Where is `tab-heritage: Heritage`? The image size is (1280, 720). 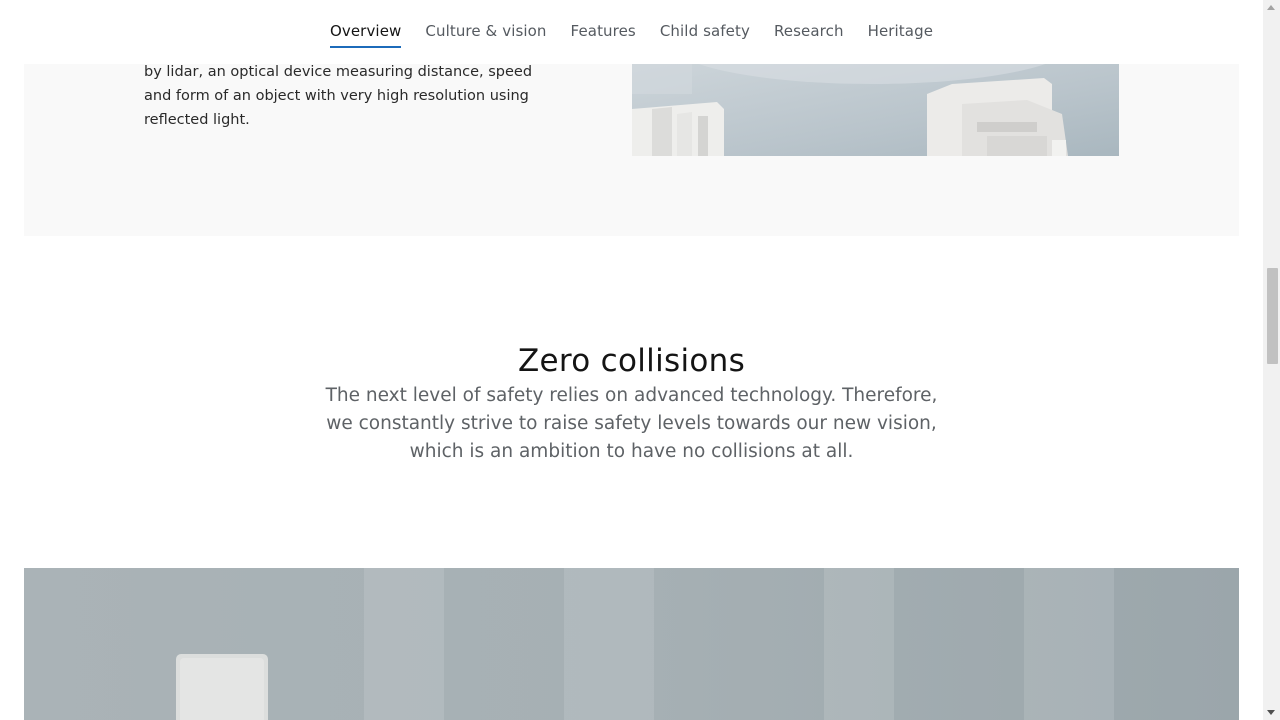 tab-heritage: Heritage is located at coordinates (900, 35).